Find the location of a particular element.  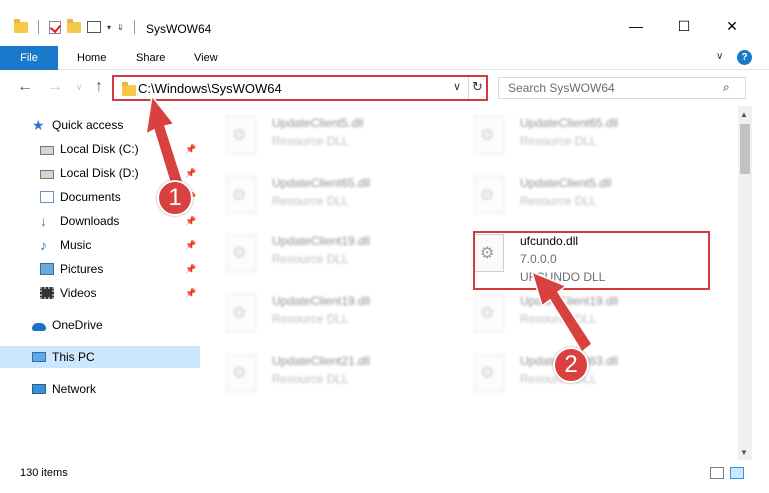

back-button: ← is located at coordinates (25, 87).